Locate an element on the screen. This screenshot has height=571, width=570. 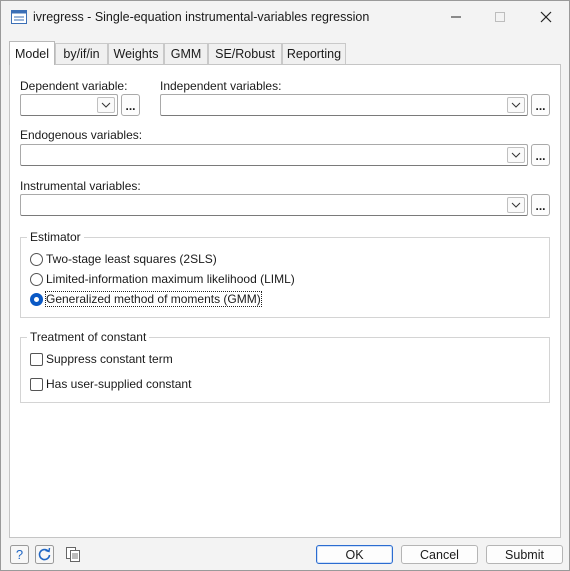
close-button is located at coordinates (546, 17).